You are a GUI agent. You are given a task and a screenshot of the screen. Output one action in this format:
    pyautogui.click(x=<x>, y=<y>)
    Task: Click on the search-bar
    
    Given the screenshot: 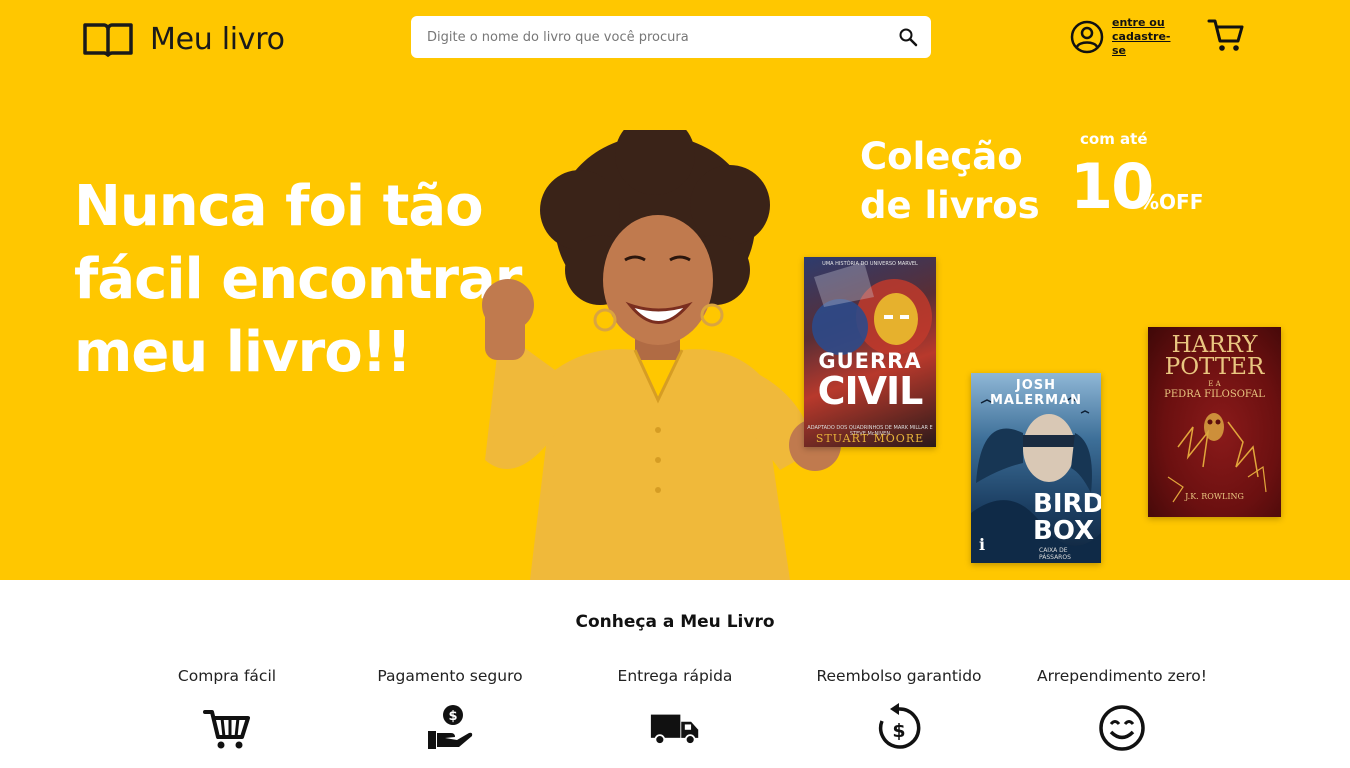 What is the action you would take?
    pyautogui.click(x=671, y=37)
    